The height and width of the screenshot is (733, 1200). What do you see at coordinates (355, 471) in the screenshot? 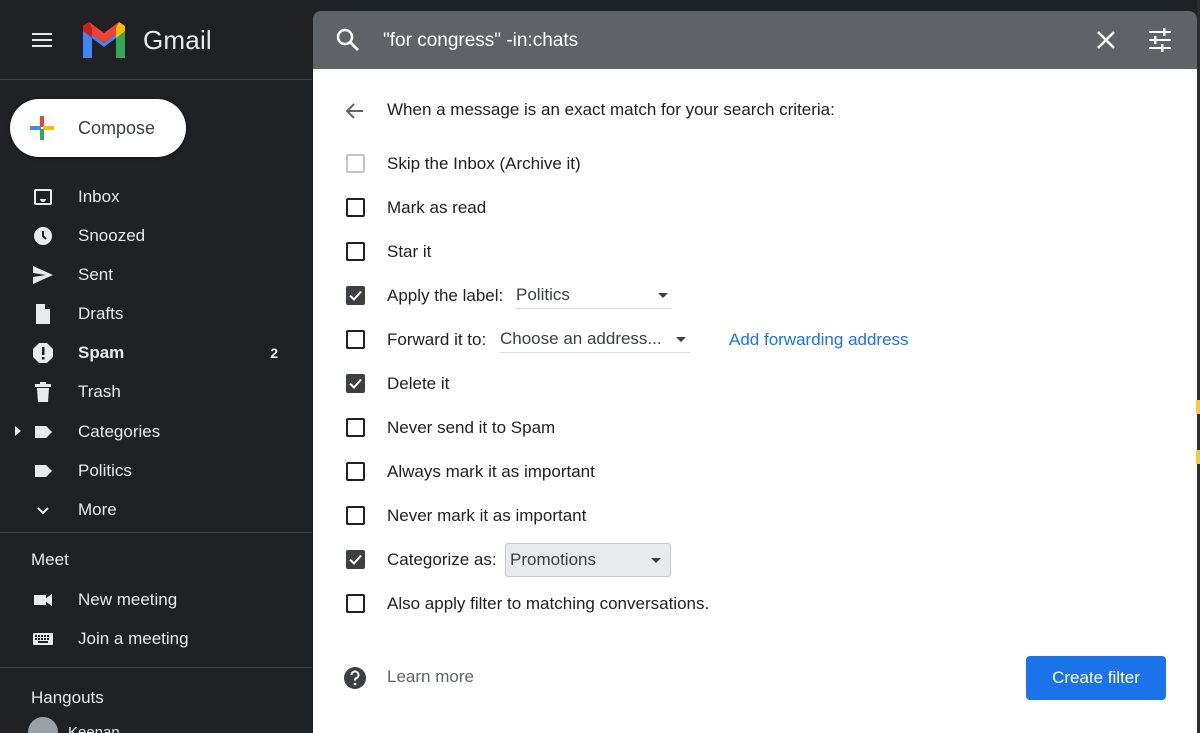
I see `always-important-checkbox` at bounding box center [355, 471].